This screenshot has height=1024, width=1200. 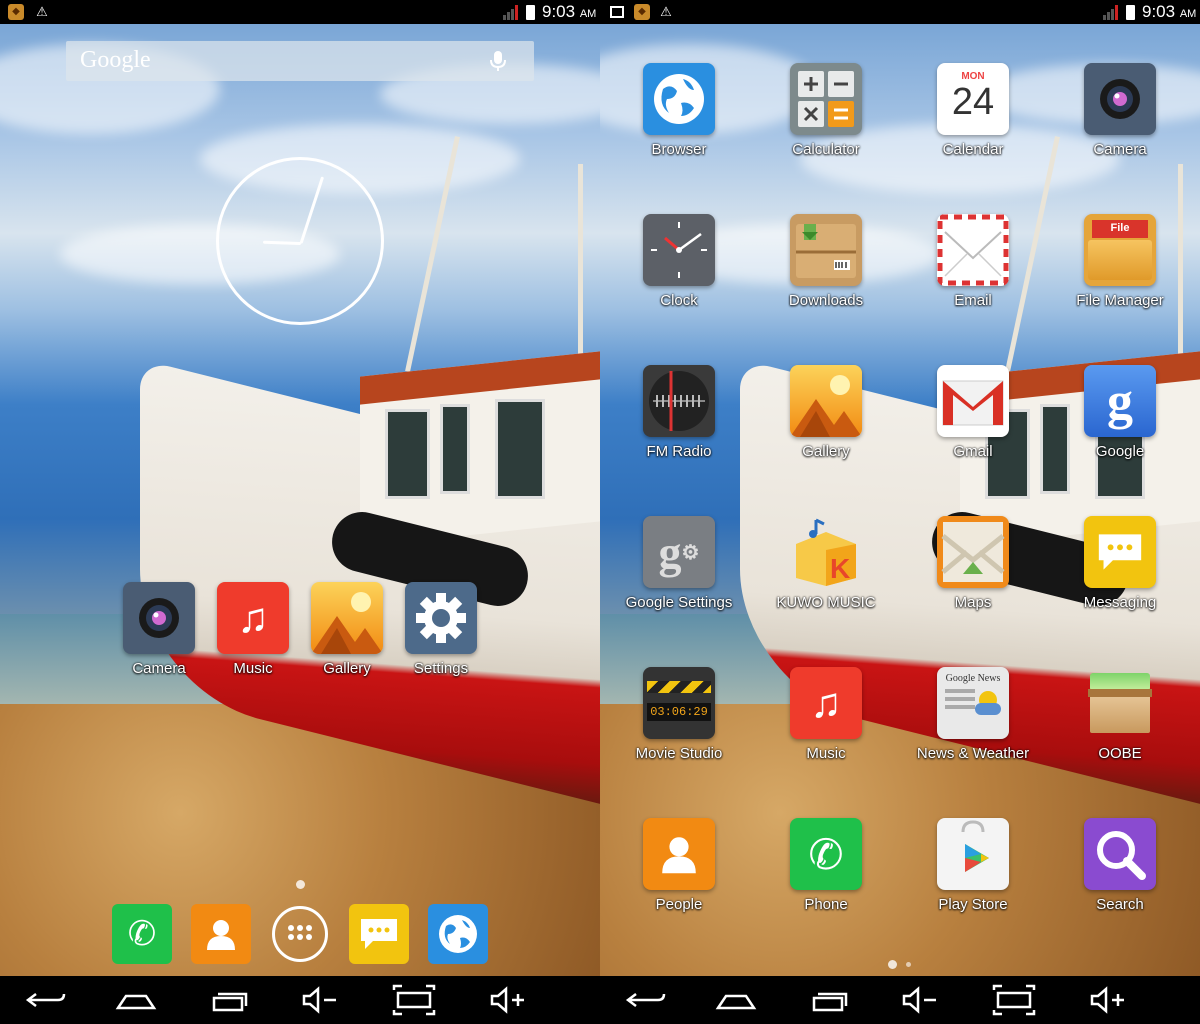 I want to click on dock-messaging, so click(x=379, y=934).